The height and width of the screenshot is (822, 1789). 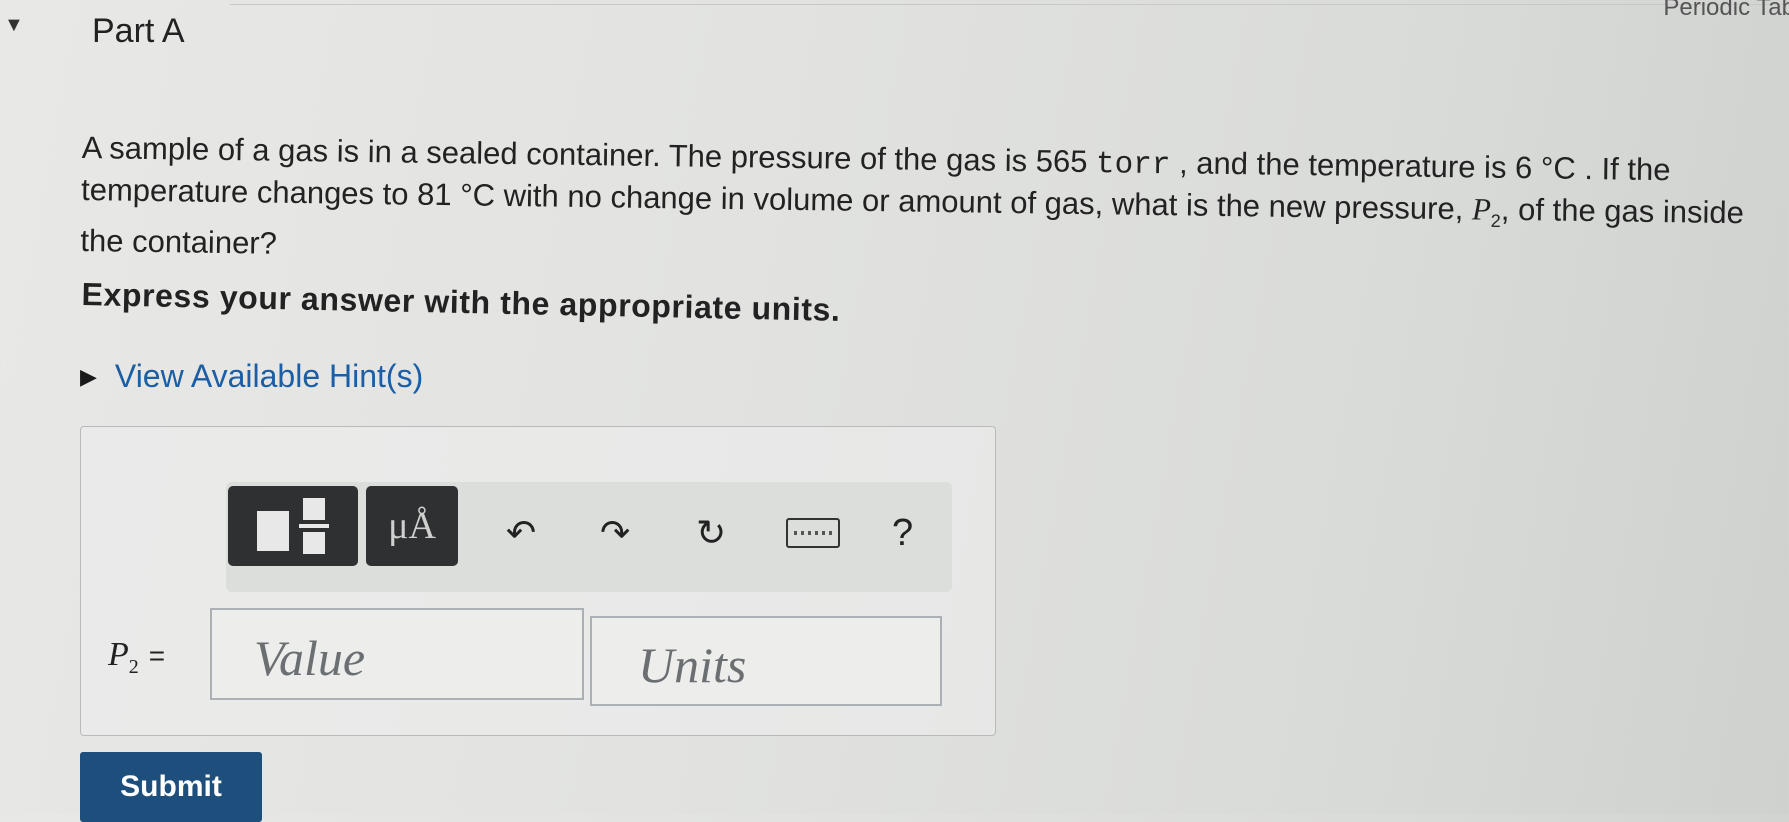 What do you see at coordinates (589, 537) in the screenshot?
I see `math-toolbar: μÅ ↶ ↷ ↻ ?` at bounding box center [589, 537].